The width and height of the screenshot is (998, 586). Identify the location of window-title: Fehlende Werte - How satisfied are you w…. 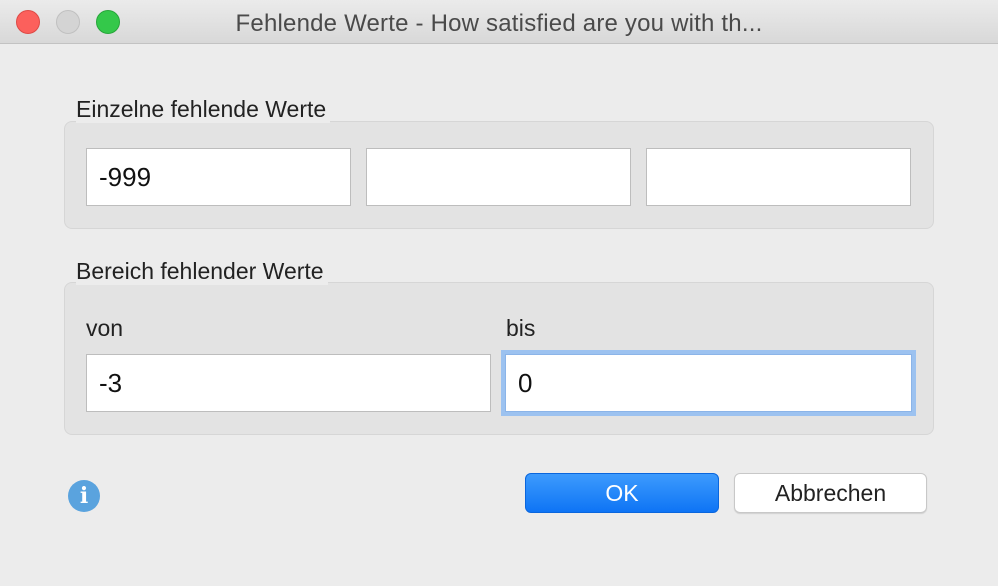
(499, 23).